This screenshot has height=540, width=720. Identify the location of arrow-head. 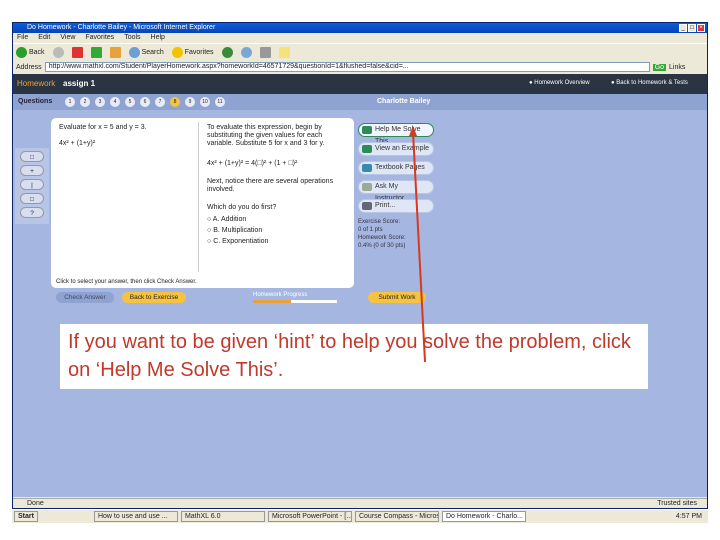
(413, 131).